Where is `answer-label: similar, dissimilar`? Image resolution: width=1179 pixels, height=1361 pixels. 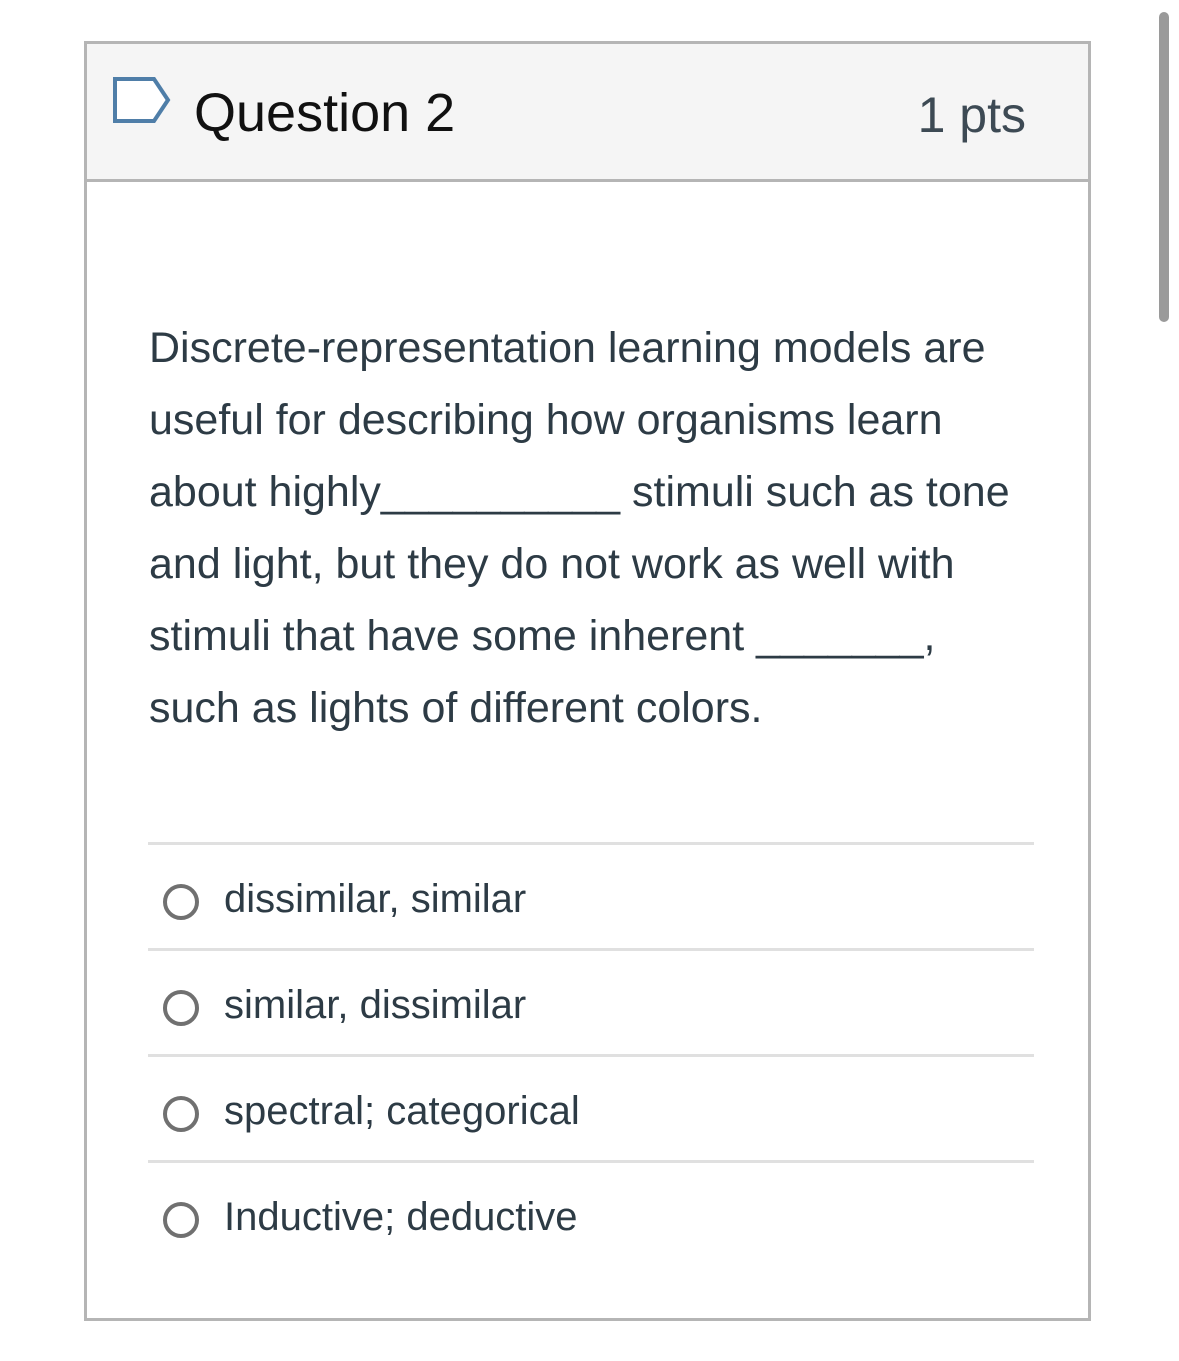 answer-label: similar, dissimilar is located at coordinates (375, 1005).